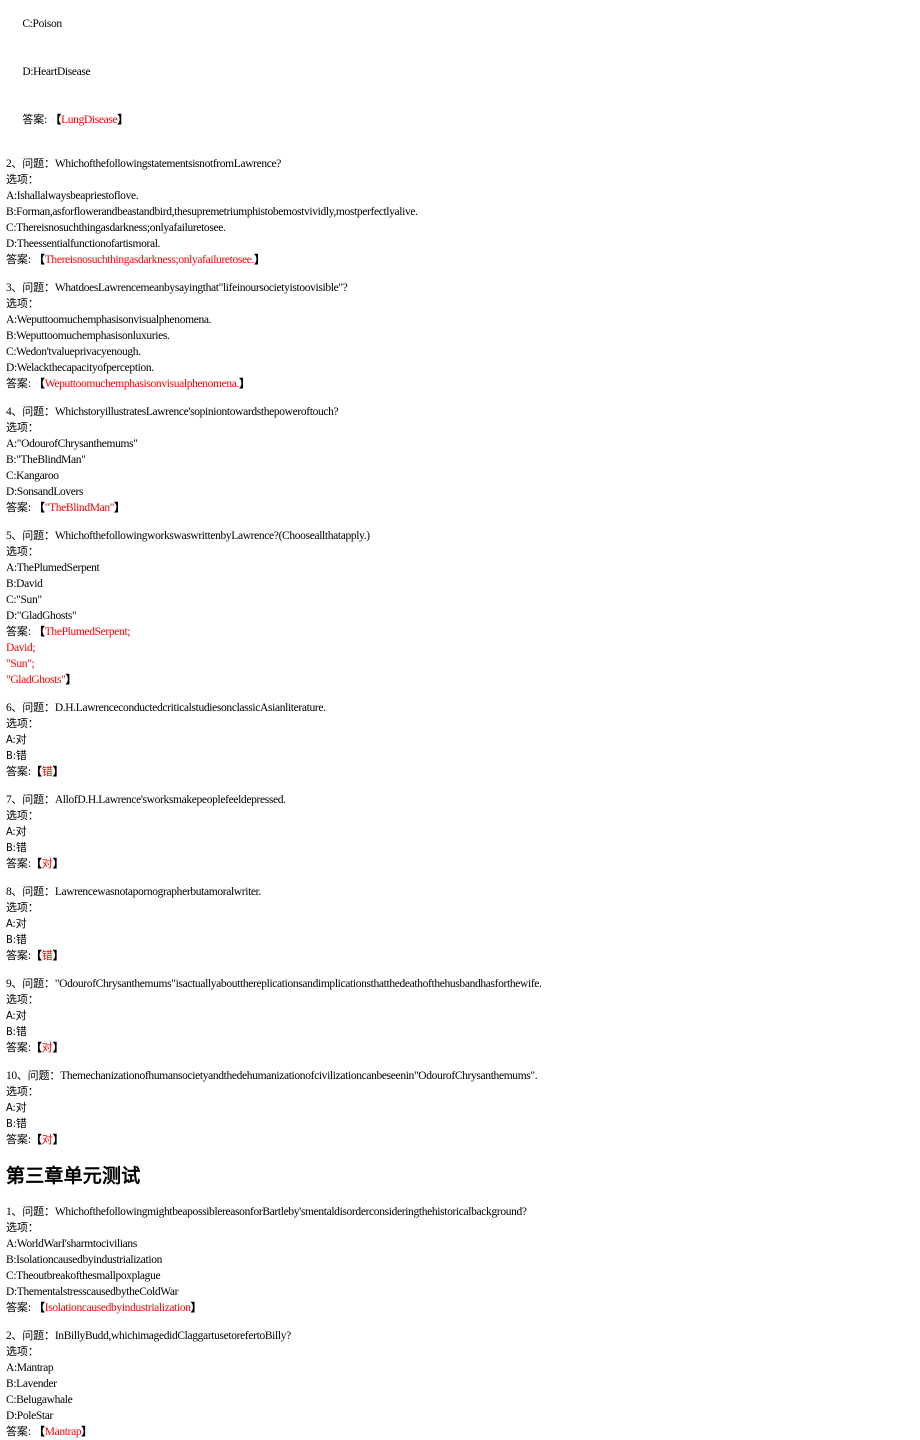 The width and height of the screenshot is (920, 1440). Describe the element at coordinates (92, 1292) in the screenshot. I see `option-text: D:ThementalstresscausedbytheColdWar` at that location.